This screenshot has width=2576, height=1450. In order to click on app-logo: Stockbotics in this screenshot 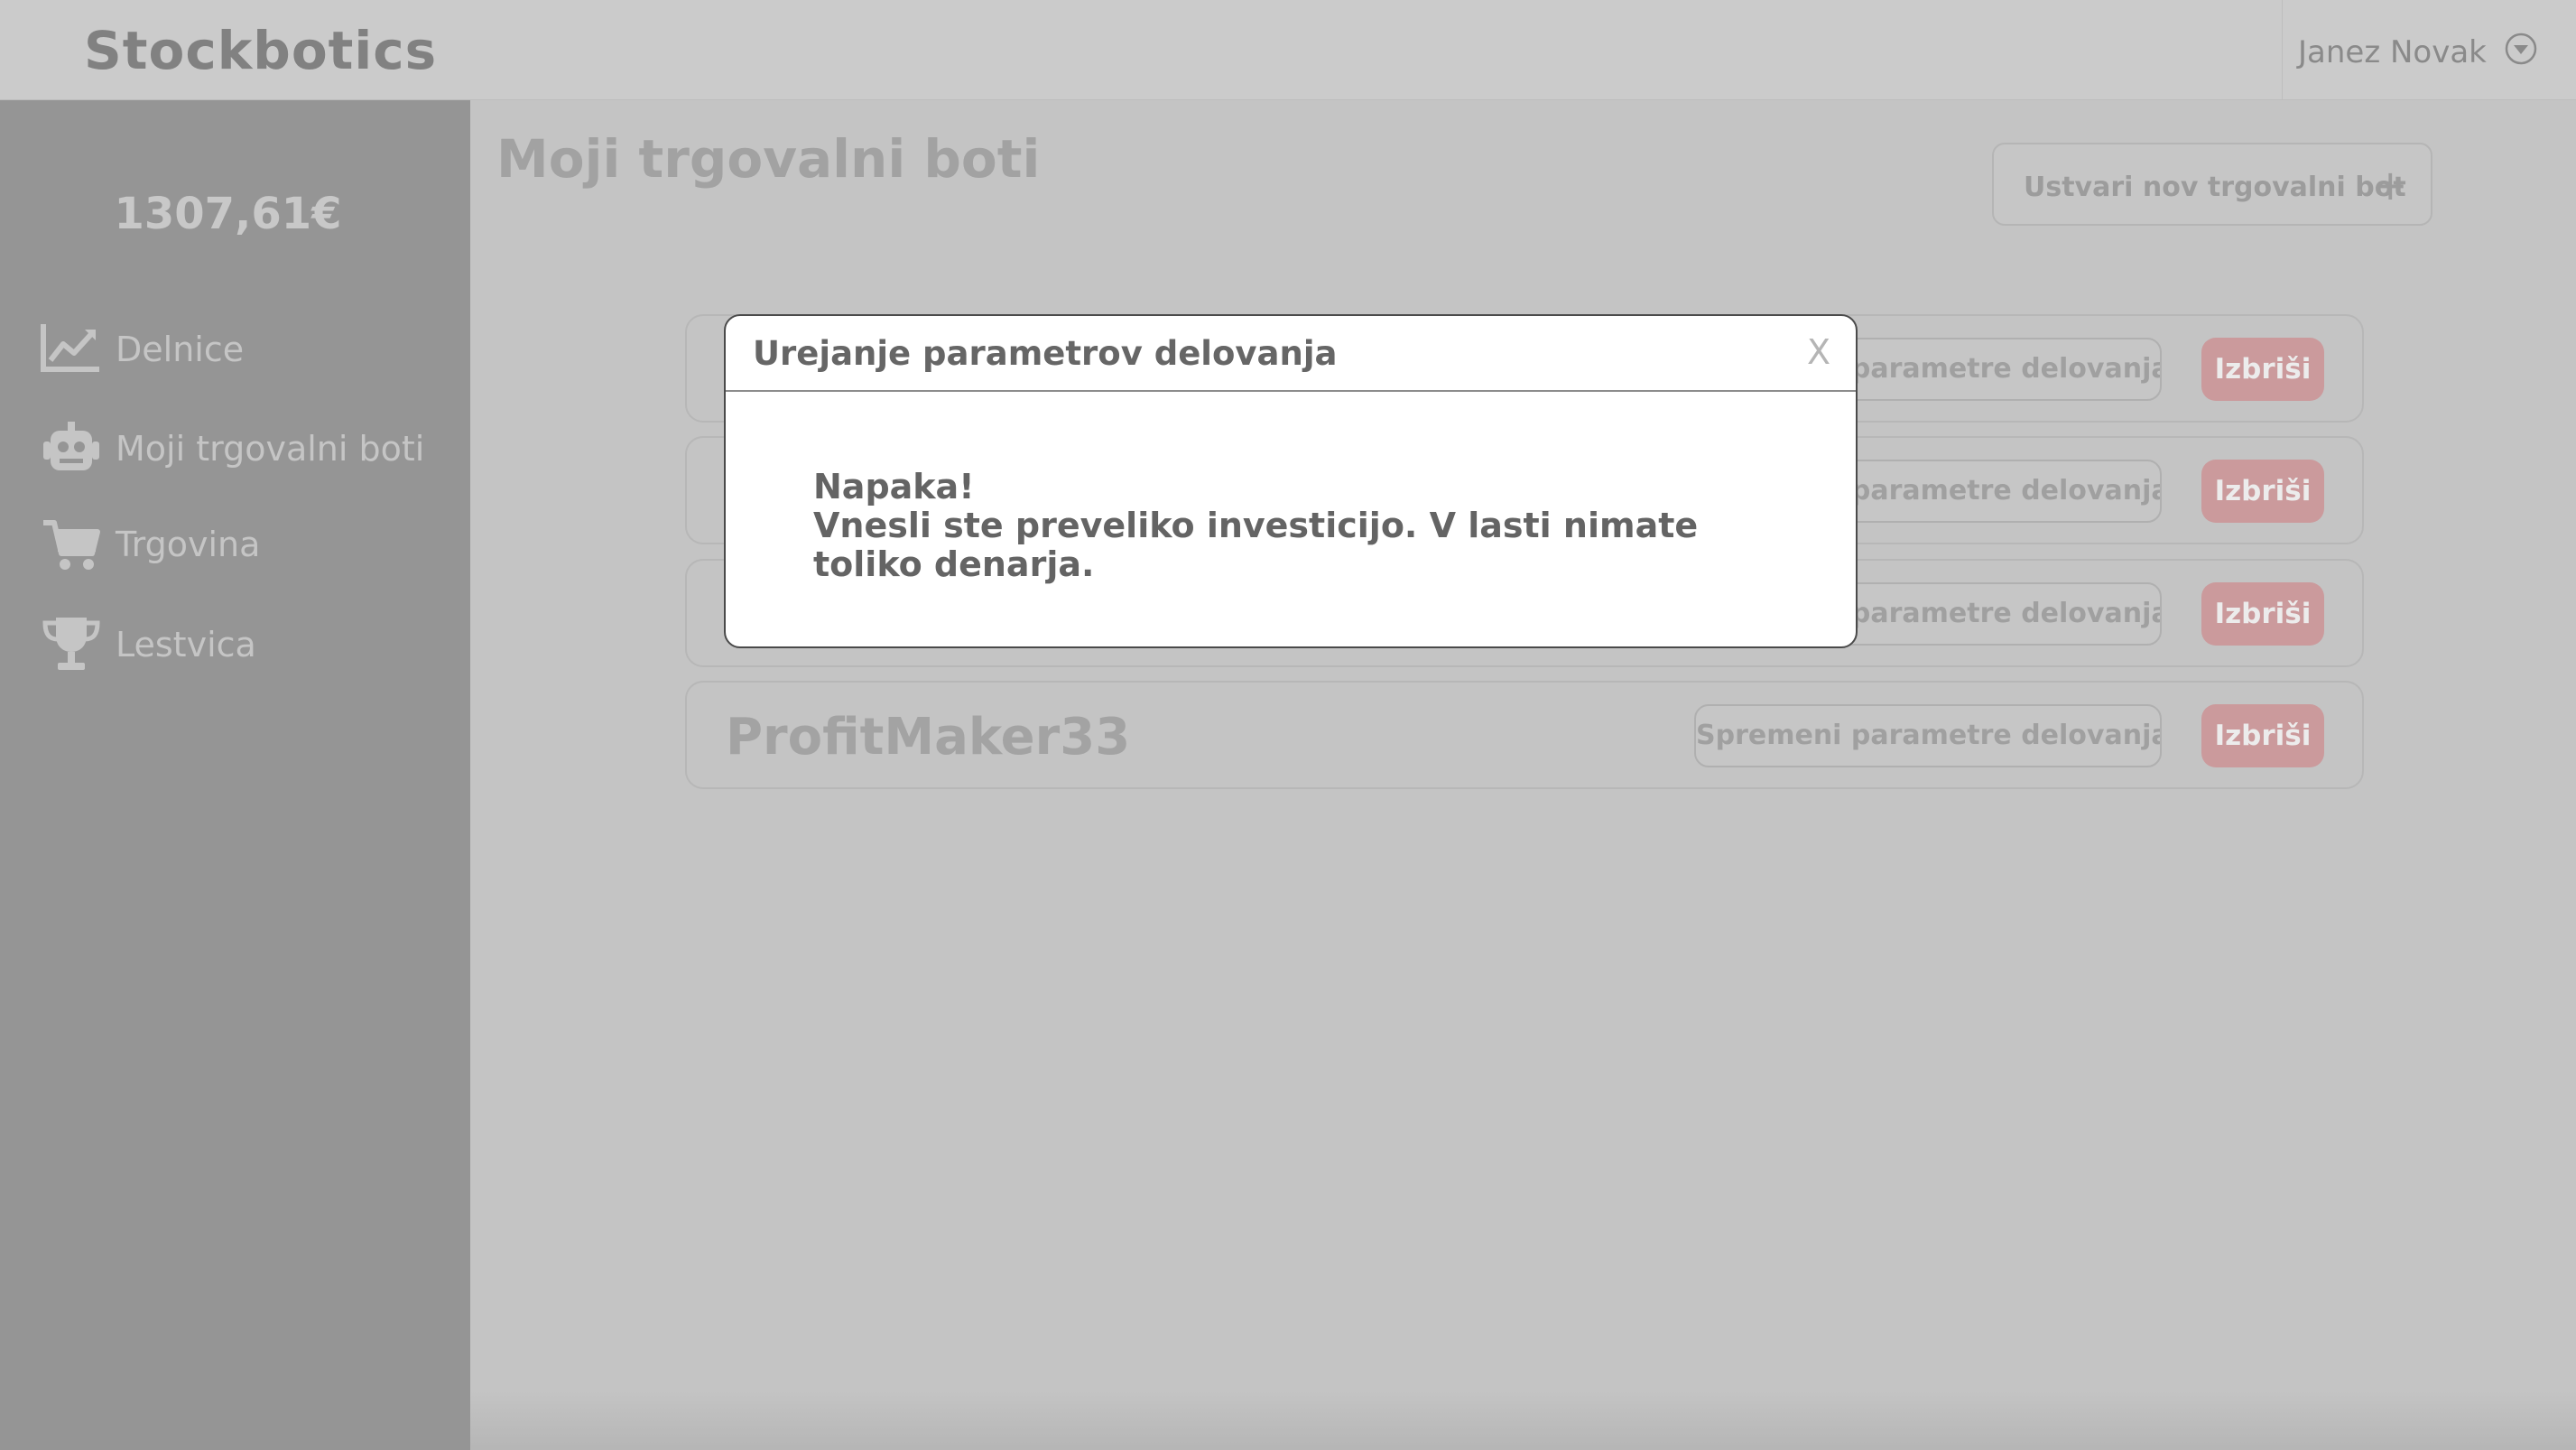, I will do `click(261, 50)`.